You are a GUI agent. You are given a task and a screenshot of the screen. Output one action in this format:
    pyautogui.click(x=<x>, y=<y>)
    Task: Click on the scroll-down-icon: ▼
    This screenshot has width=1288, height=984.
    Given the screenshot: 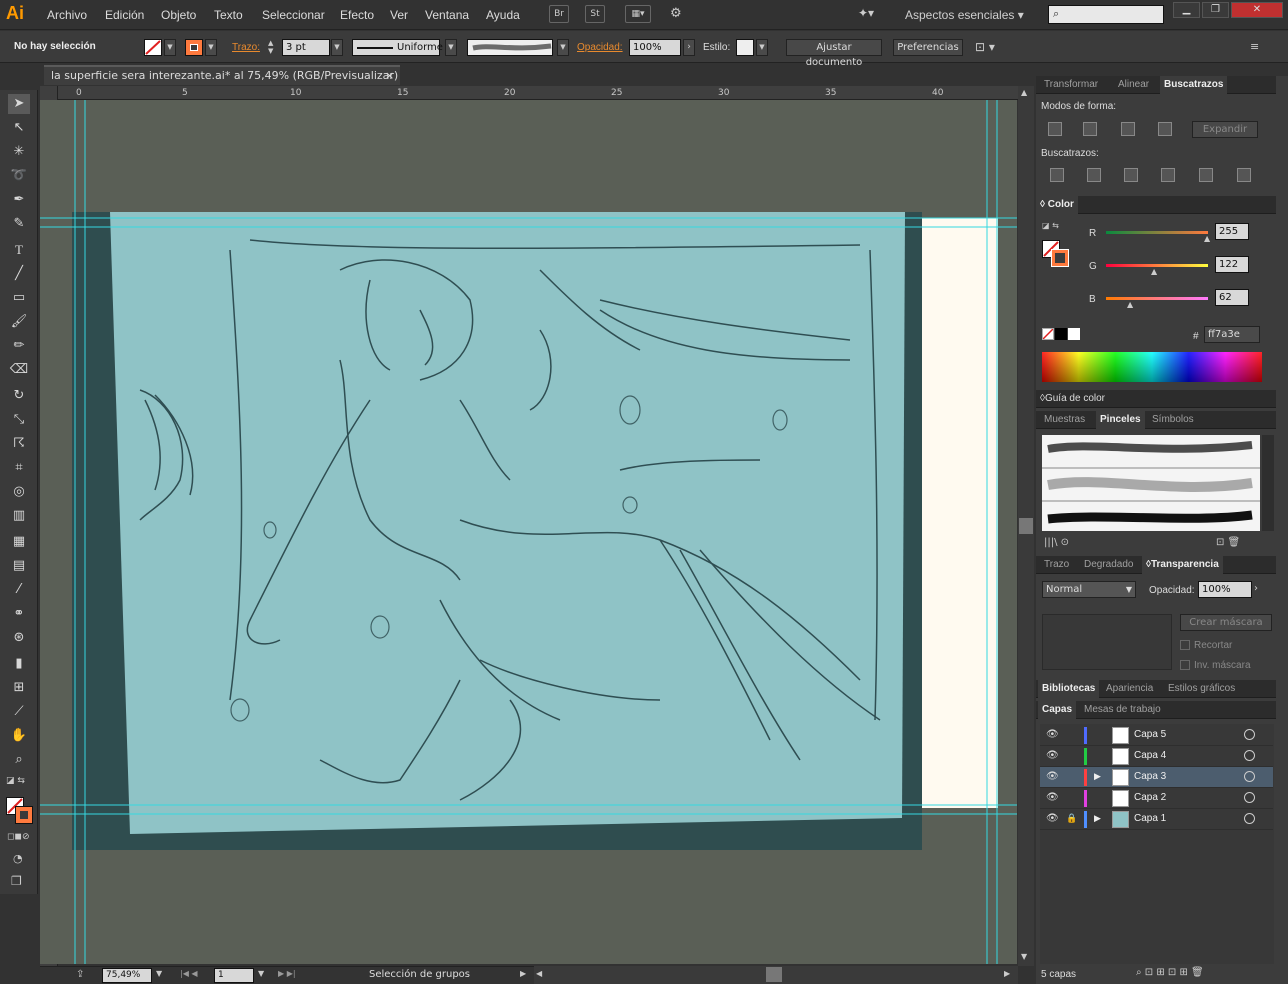 What is the action you would take?
    pyautogui.click(x=1024, y=956)
    